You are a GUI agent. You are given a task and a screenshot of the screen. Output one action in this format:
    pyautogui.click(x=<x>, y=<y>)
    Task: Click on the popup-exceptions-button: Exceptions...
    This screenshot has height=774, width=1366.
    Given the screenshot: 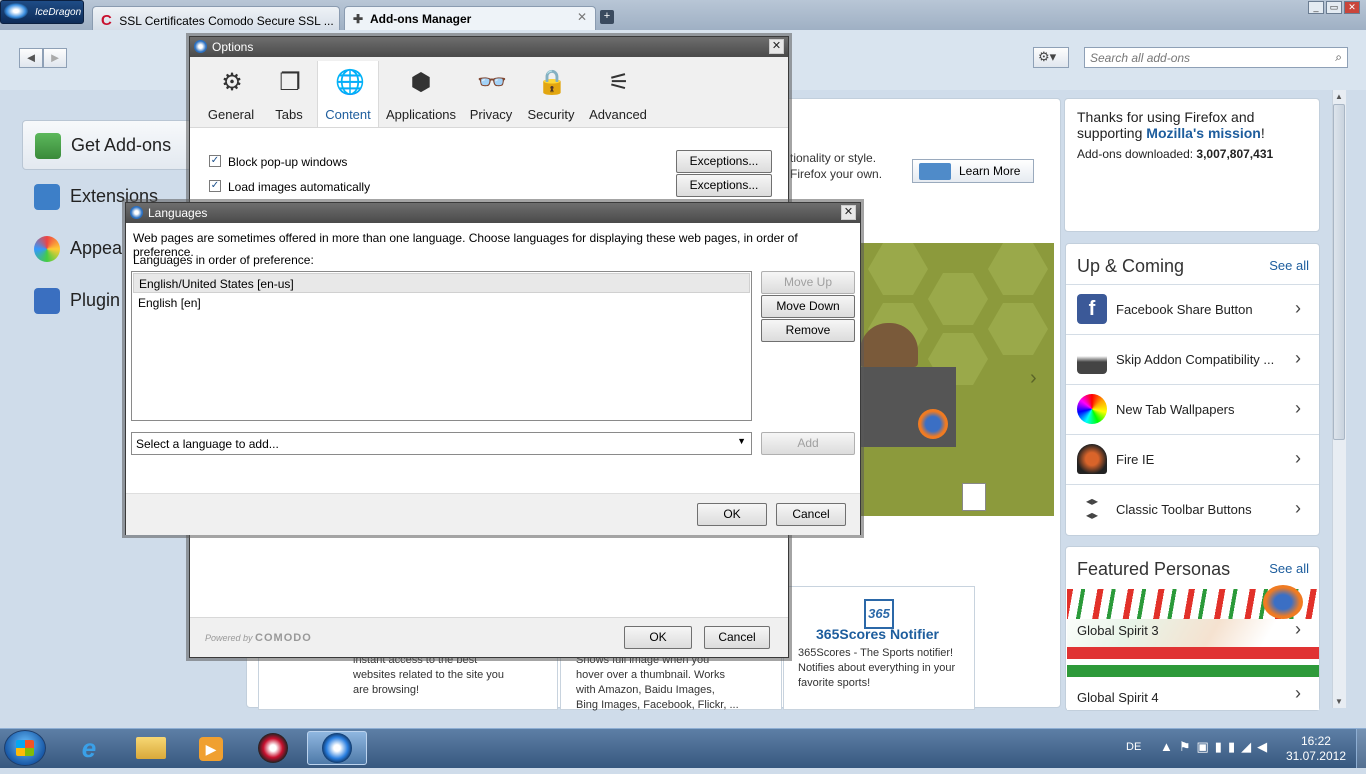 What is the action you would take?
    pyautogui.click(x=724, y=161)
    